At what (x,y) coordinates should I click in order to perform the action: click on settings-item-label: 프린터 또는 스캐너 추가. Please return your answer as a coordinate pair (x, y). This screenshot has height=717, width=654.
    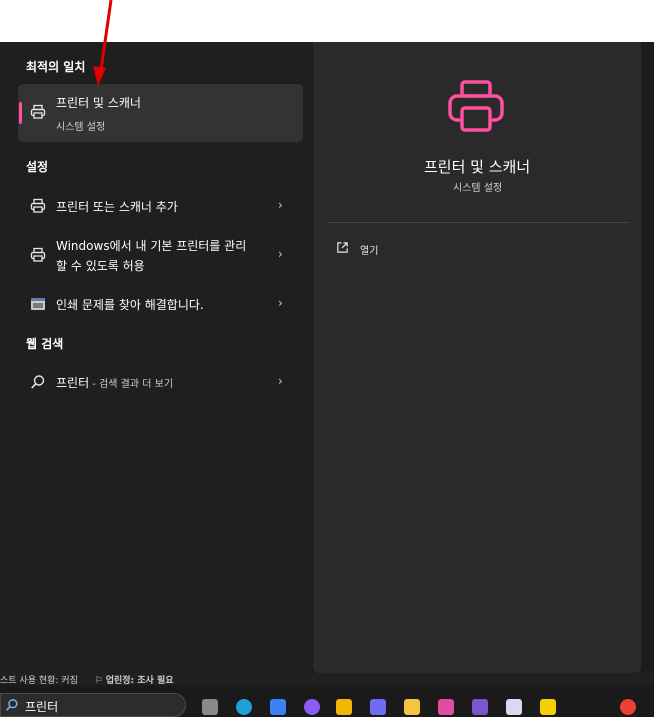
    Looking at the image, I should click on (117, 207).